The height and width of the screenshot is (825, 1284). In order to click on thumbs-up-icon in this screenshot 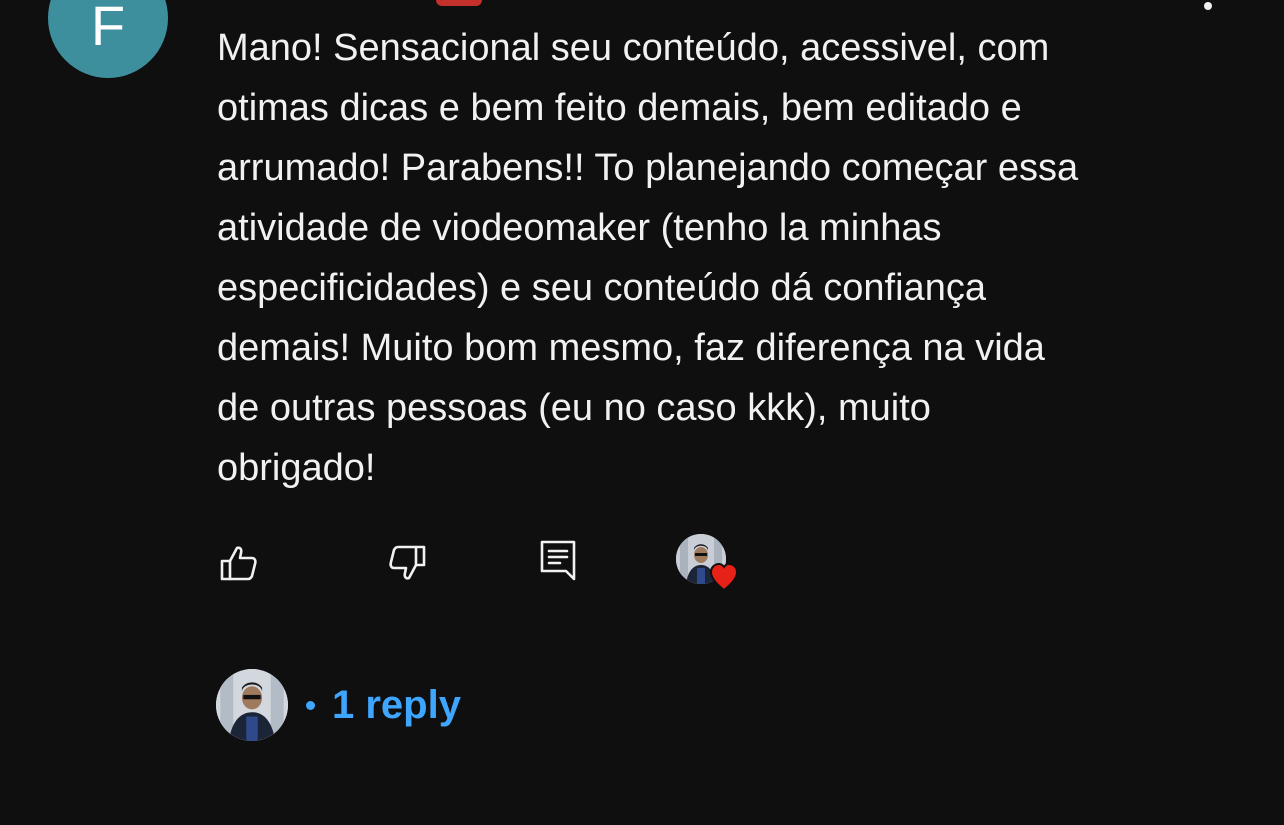, I will do `click(238, 563)`.